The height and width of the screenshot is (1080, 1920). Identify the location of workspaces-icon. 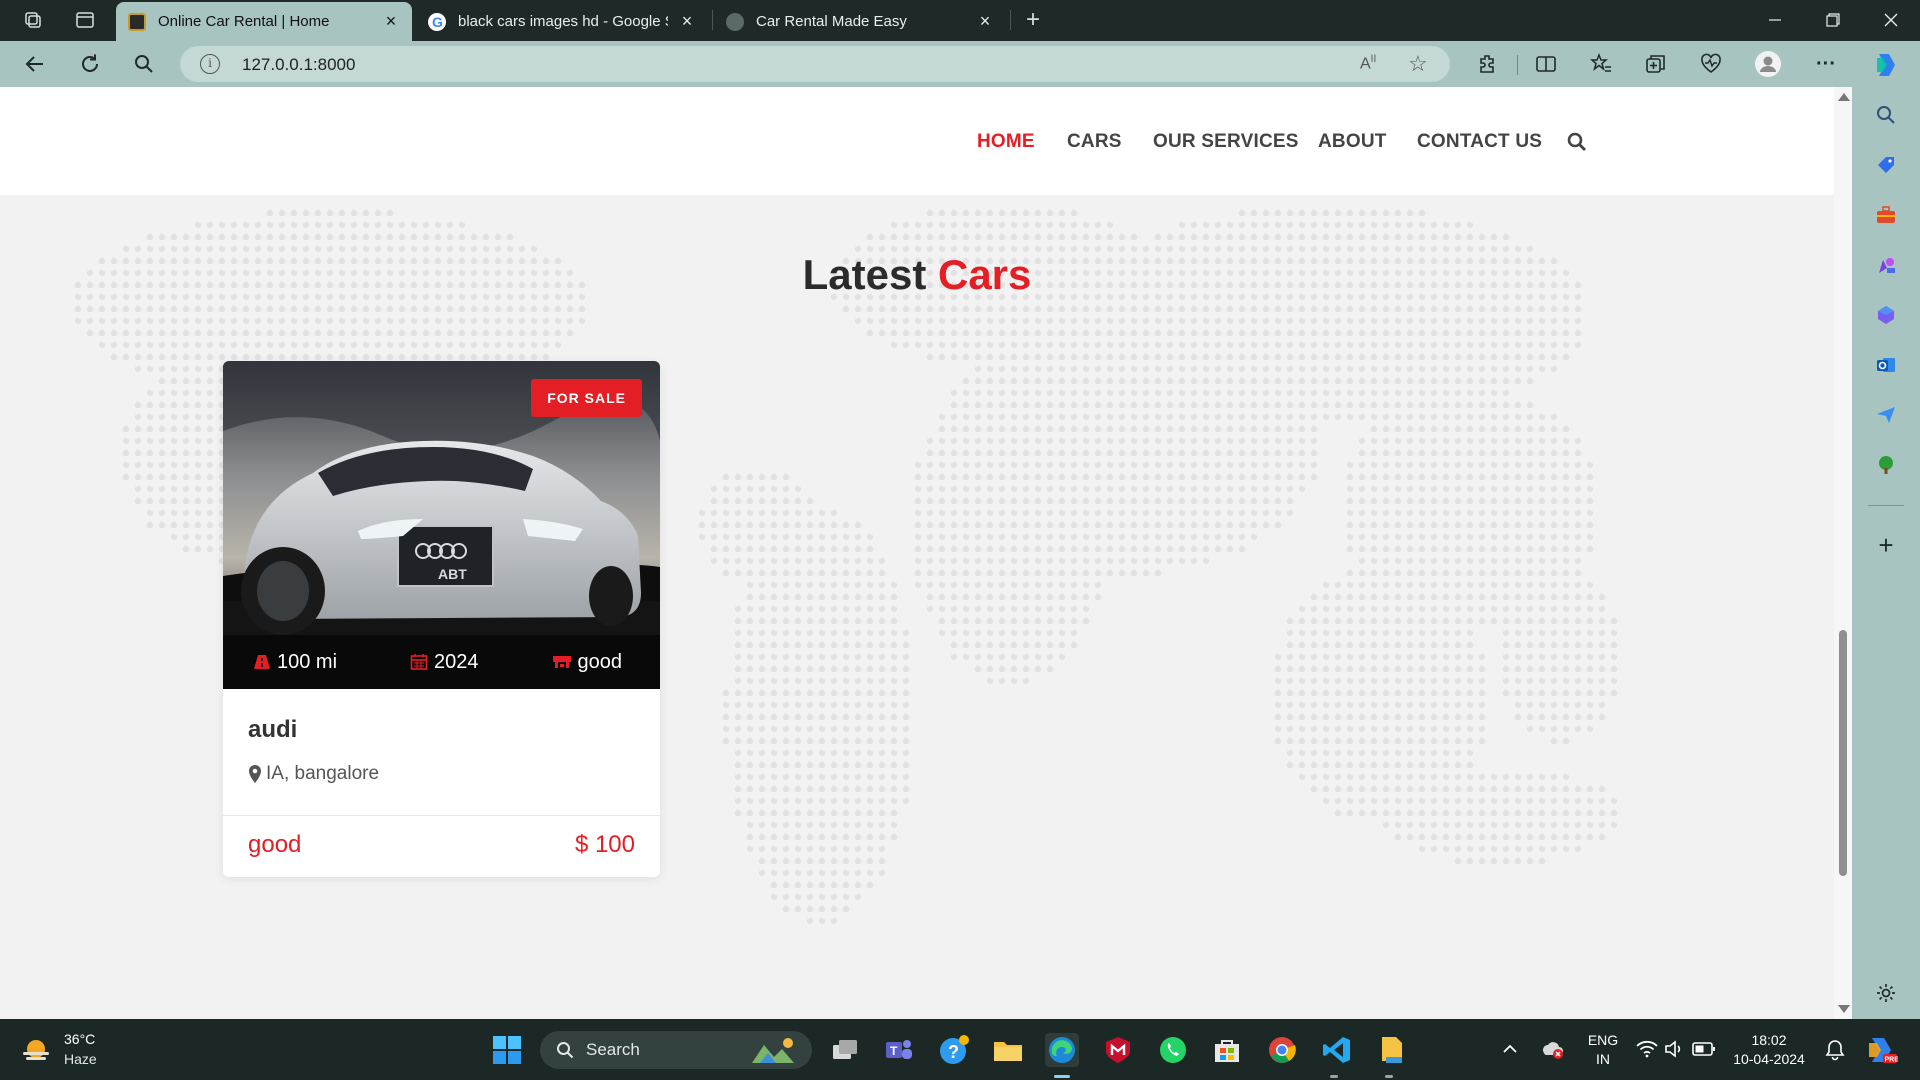
(33, 20).